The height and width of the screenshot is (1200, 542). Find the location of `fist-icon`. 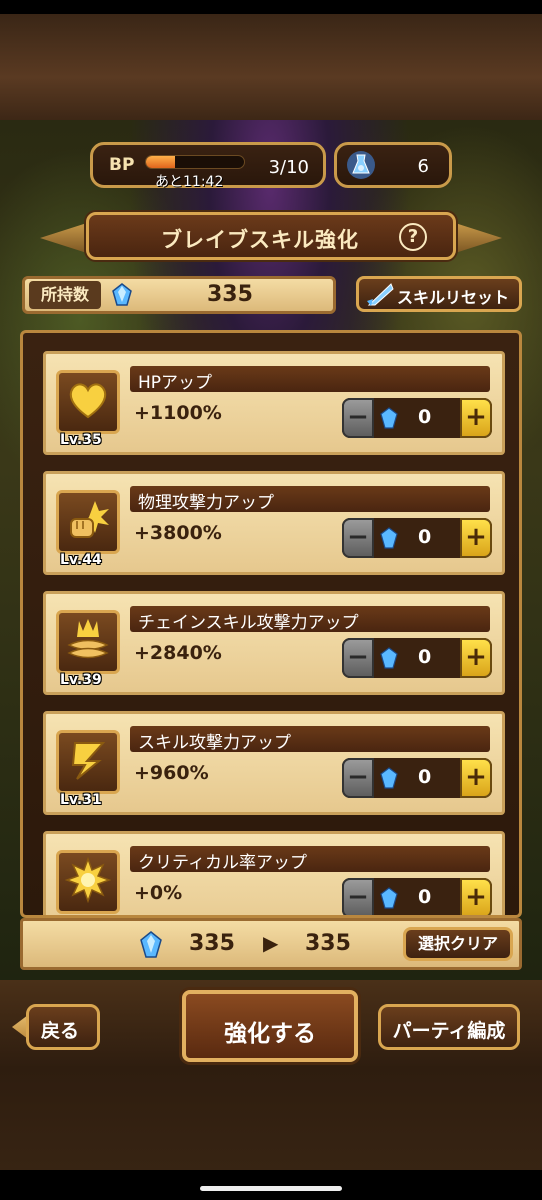

fist-icon is located at coordinates (89, 519).